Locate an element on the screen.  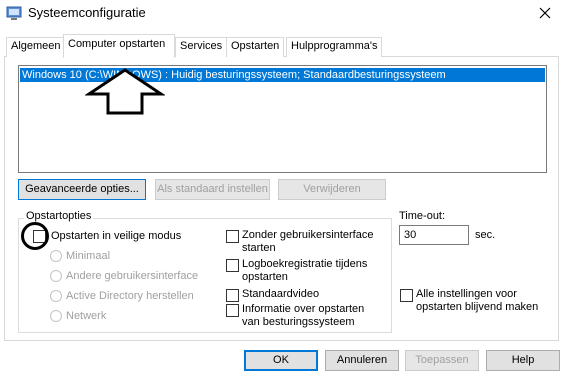
button-label: Help is located at coordinates (523, 360).